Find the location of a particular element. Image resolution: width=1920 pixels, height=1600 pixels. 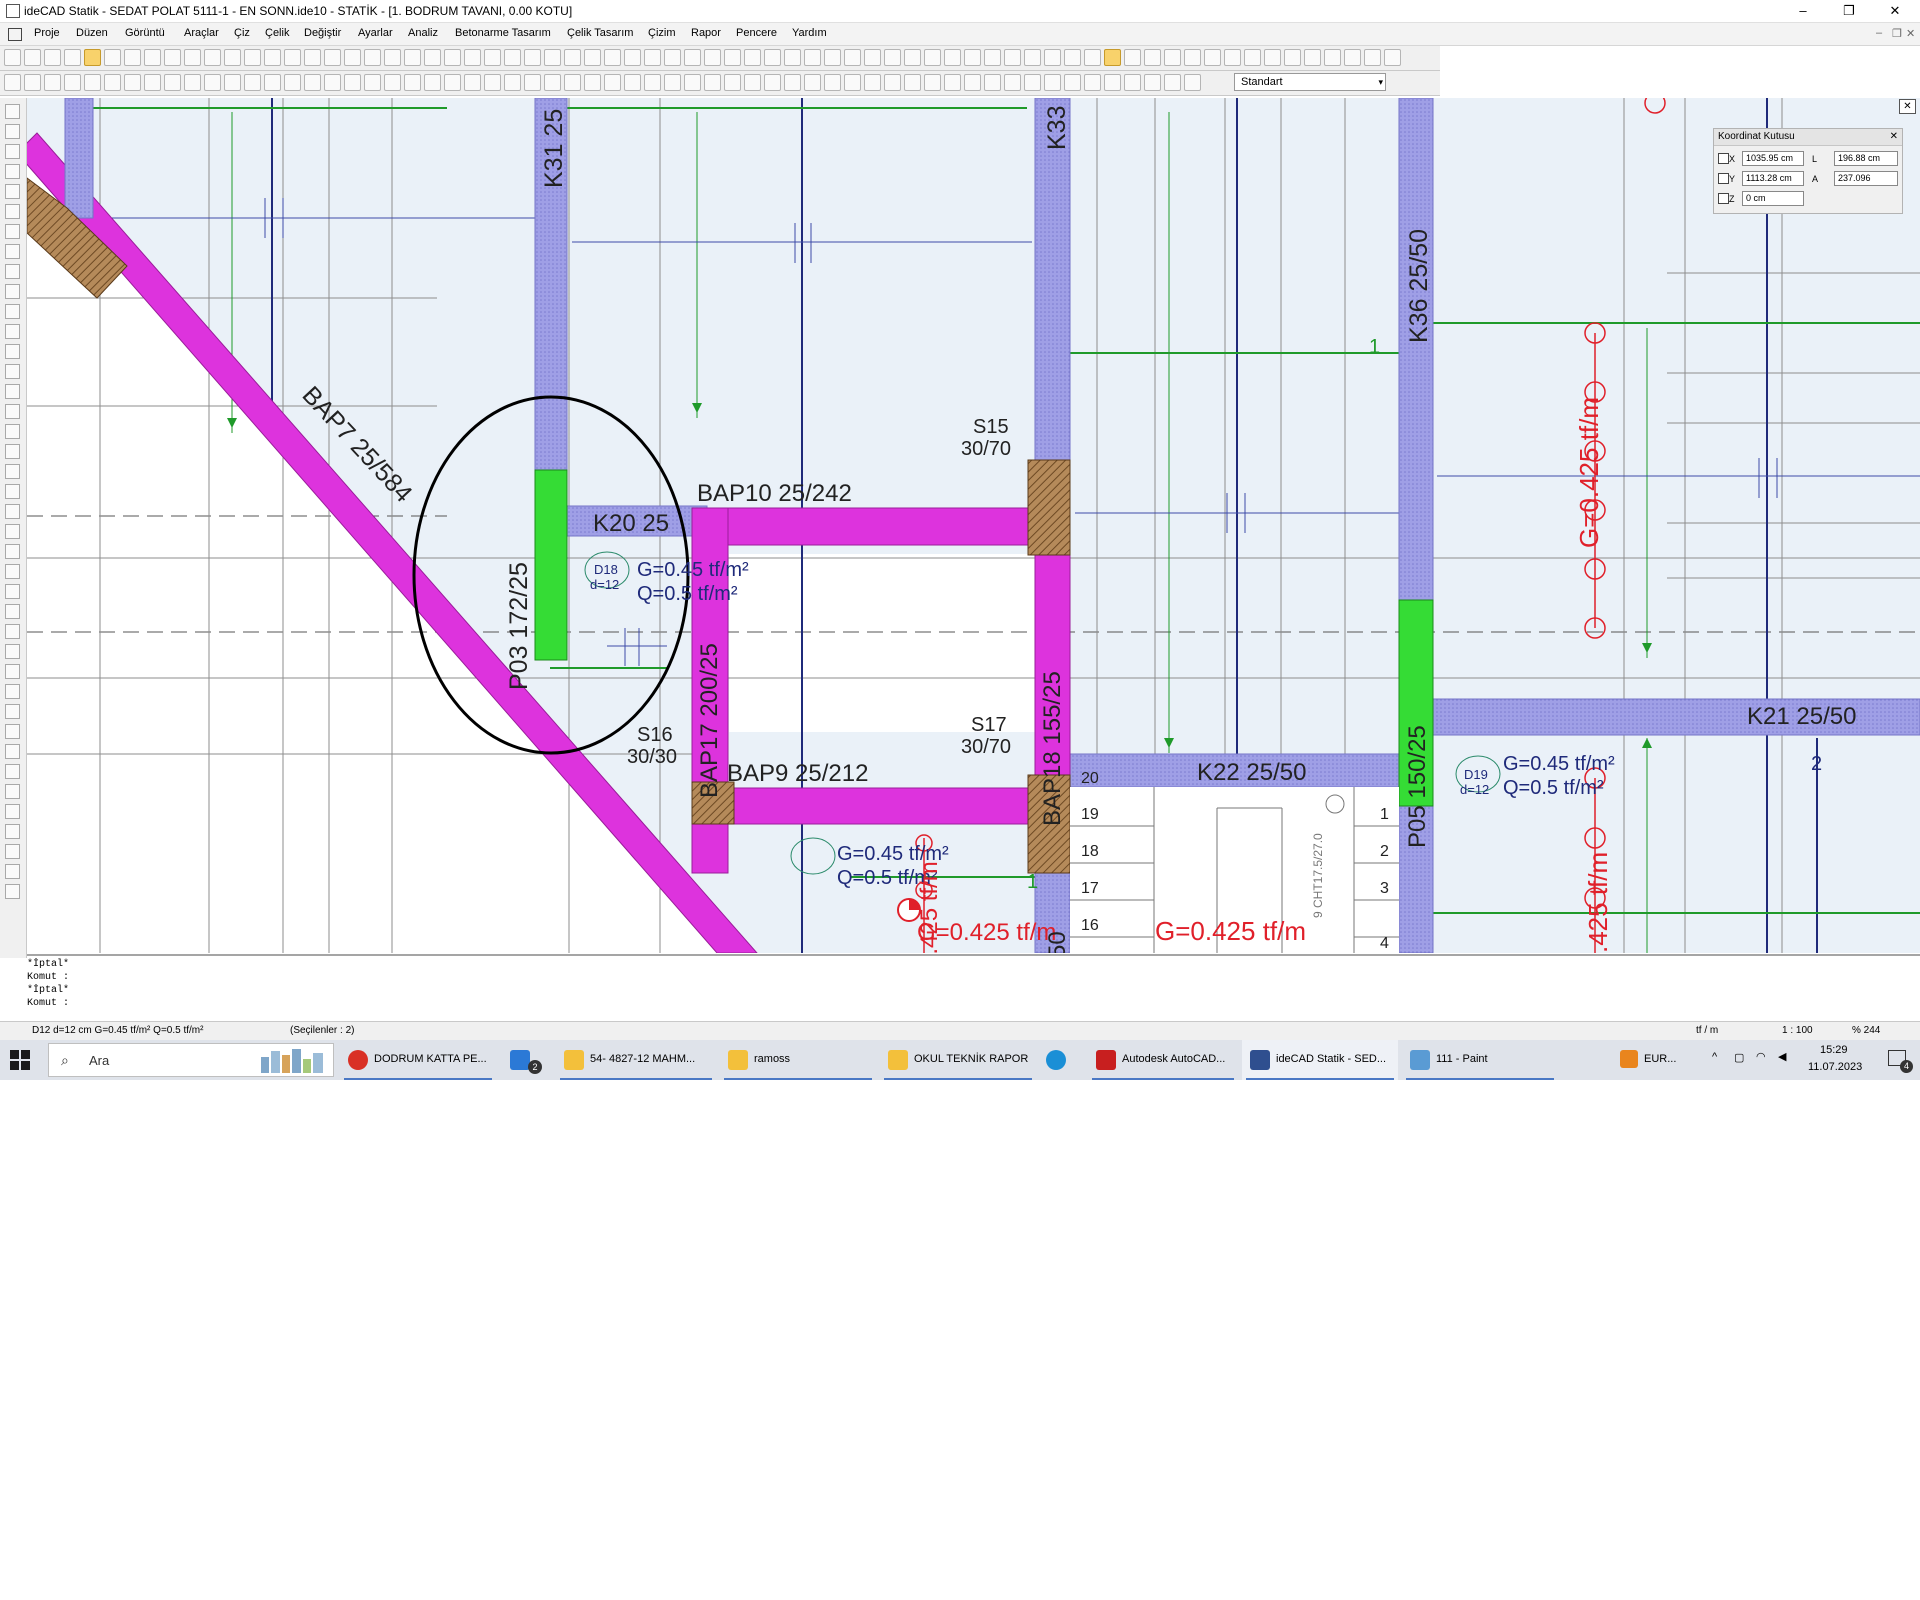

chevron-up-icon: ^ is located at coordinates (1714, 1057).